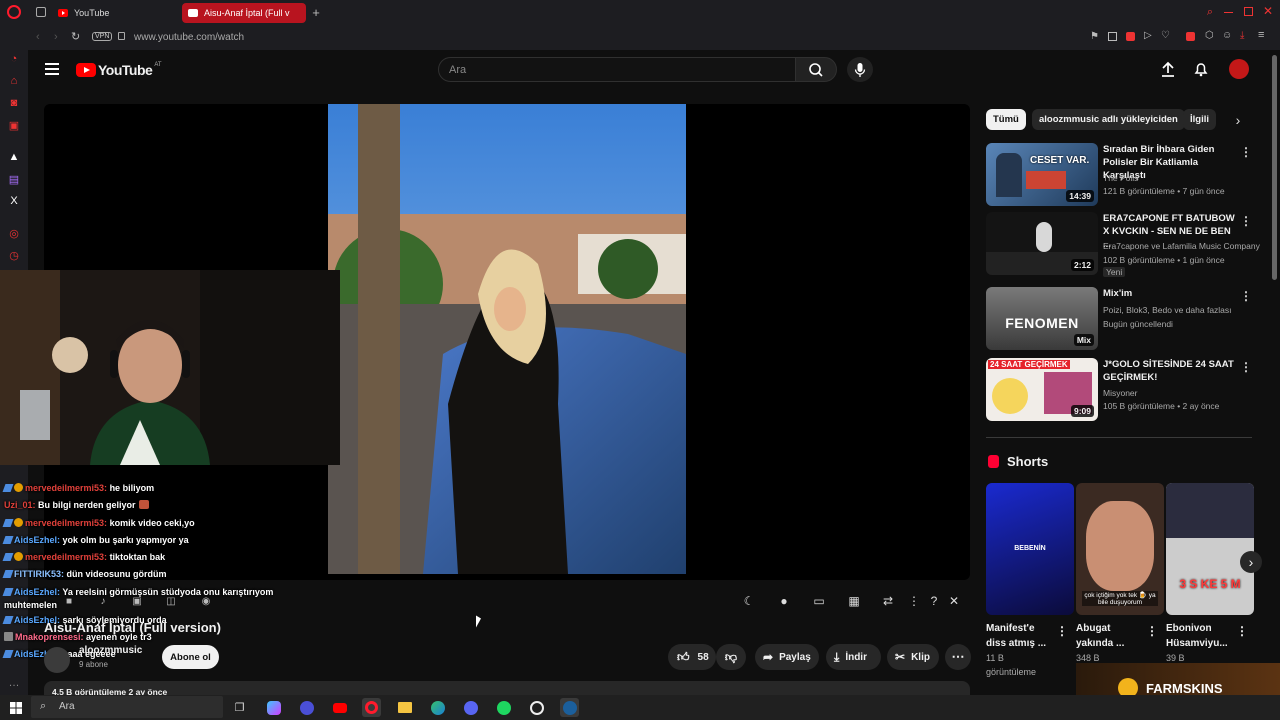 This screenshot has height=720, width=1280. Describe the element at coordinates (913, 657) in the screenshot. I see `clip-button: ✂ Klip` at that location.